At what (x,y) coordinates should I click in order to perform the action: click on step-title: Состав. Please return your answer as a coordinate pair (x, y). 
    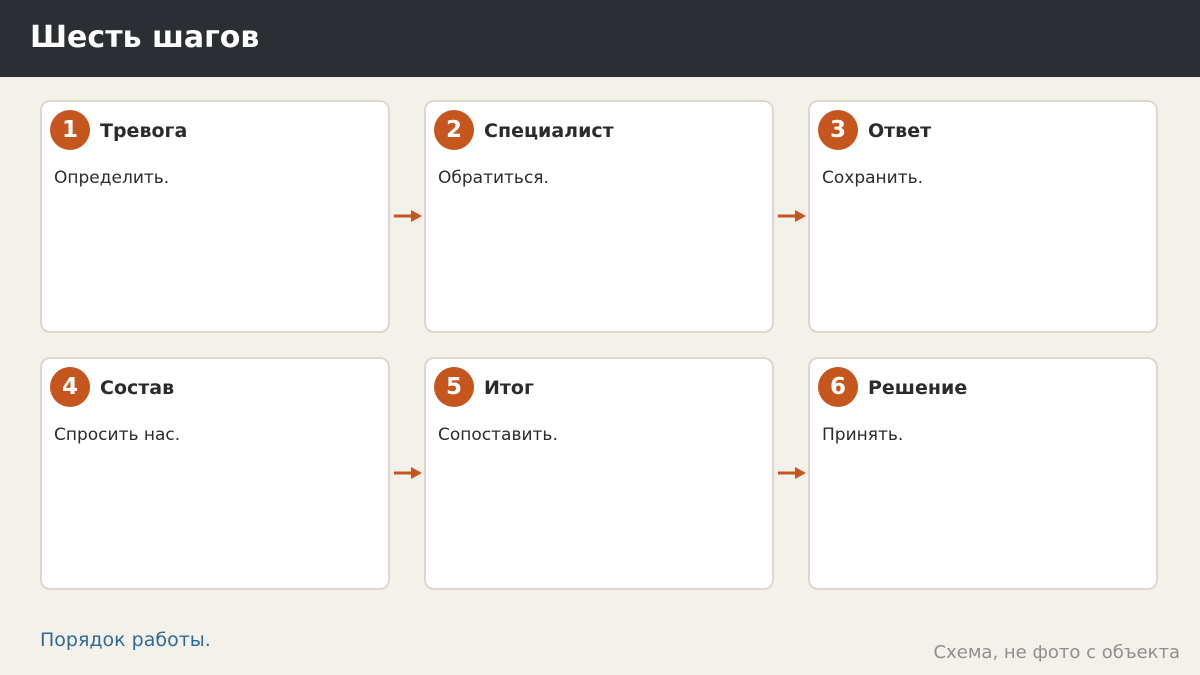
    Looking at the image, I should click on (137, 388).